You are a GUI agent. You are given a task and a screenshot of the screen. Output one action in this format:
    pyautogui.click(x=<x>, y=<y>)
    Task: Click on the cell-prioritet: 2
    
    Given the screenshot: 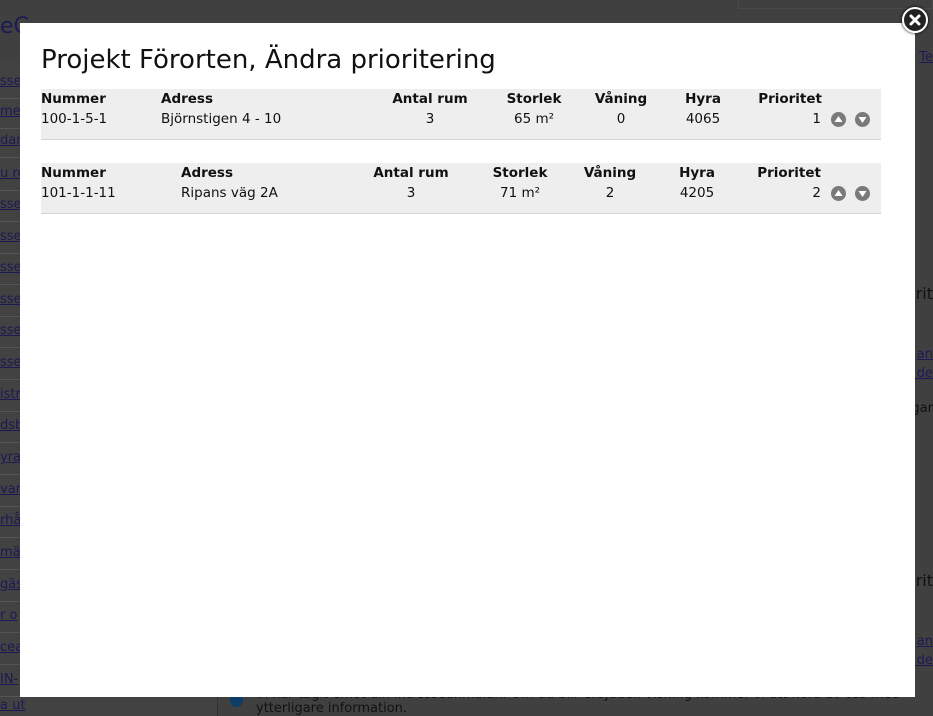 What is the action you would take?
    pyautogui.click(x=816, y=193)
    